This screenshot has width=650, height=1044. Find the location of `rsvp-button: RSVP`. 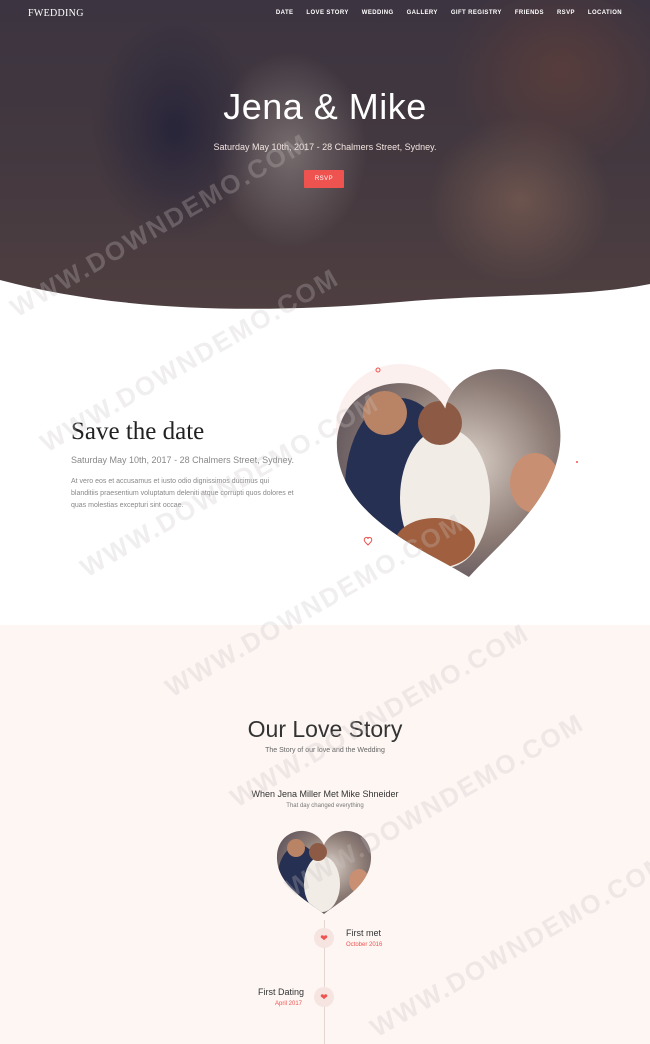

rsvp-button: RSVP is located at coordinates (324, 179).